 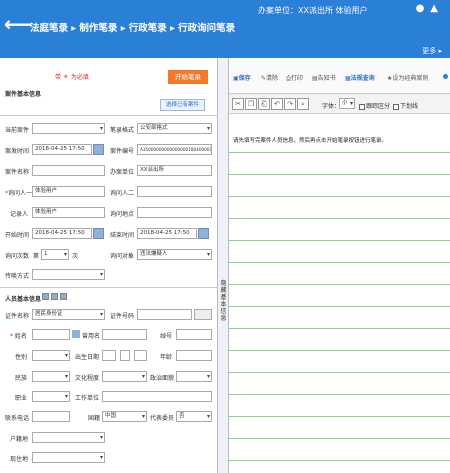 I want to click on save-button: ▣保存, so click(x=242, y=77).